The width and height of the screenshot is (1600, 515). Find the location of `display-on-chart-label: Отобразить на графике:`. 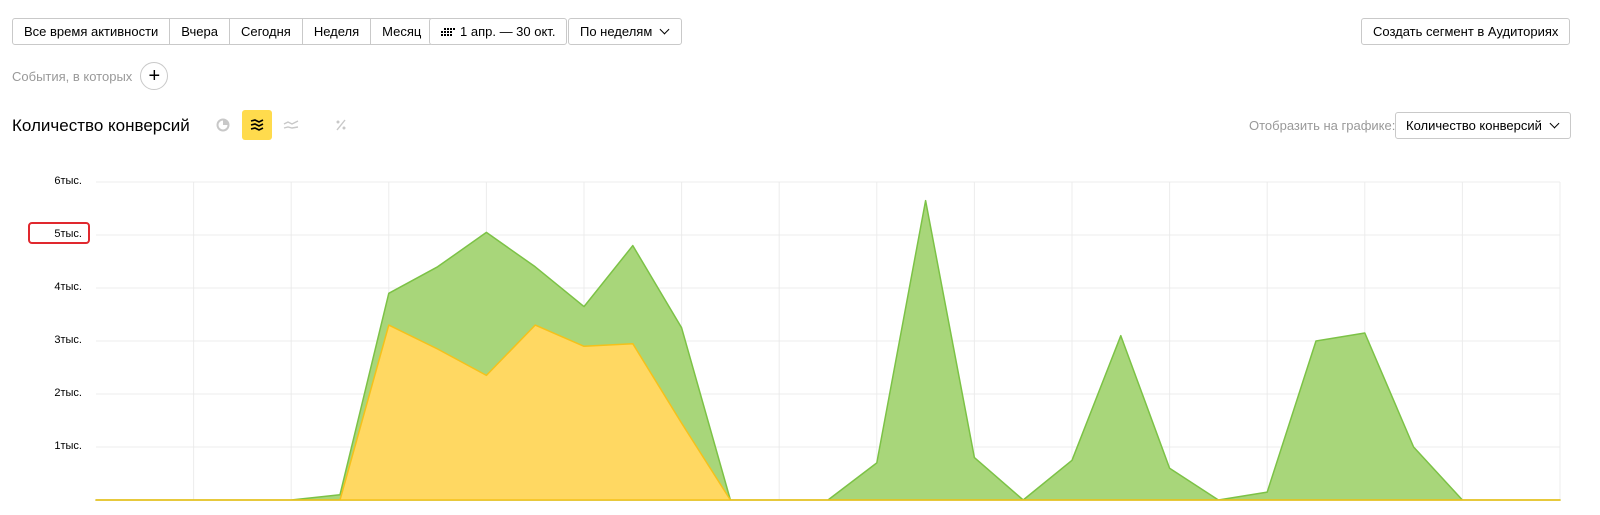

display-on-chart-label: Отобразить на графике: is located at coordinates (1322, 125).